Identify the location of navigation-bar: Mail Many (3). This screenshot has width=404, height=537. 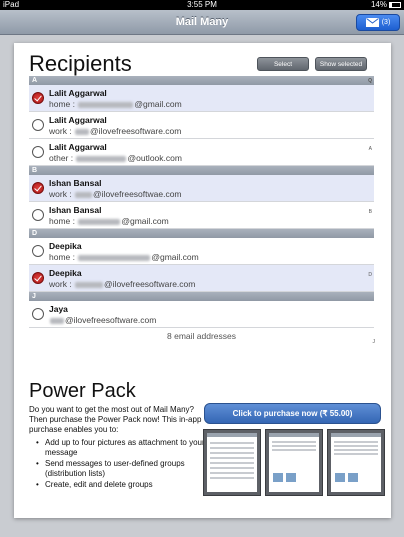
(202, 22).